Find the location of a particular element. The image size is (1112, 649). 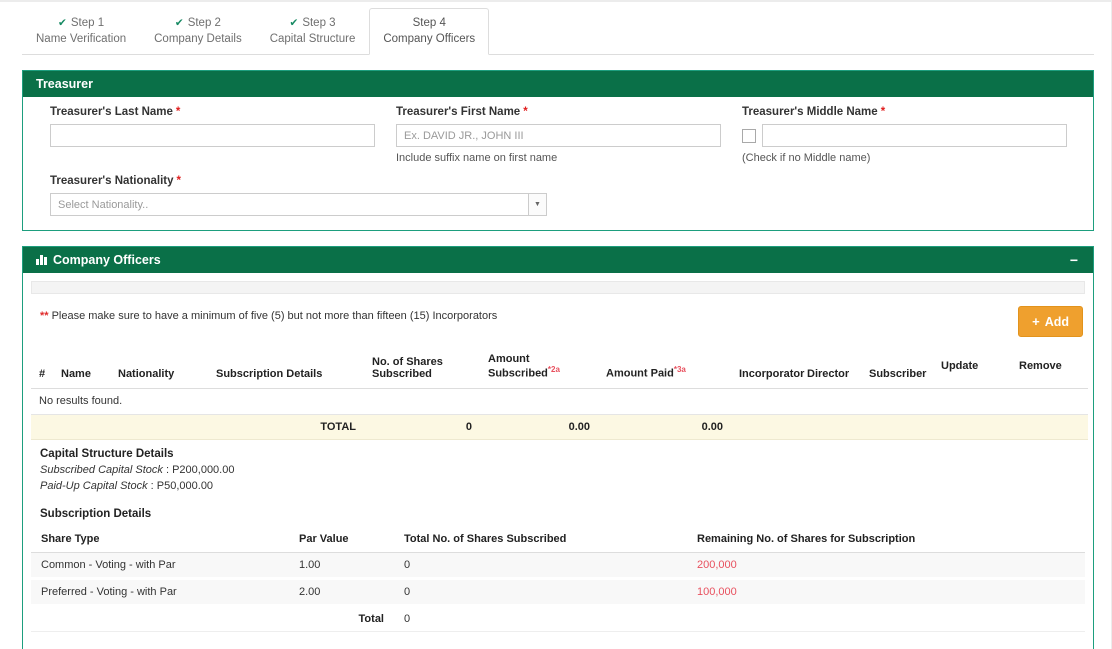

total-label: TOTAL is located at coordinates (197, 427).